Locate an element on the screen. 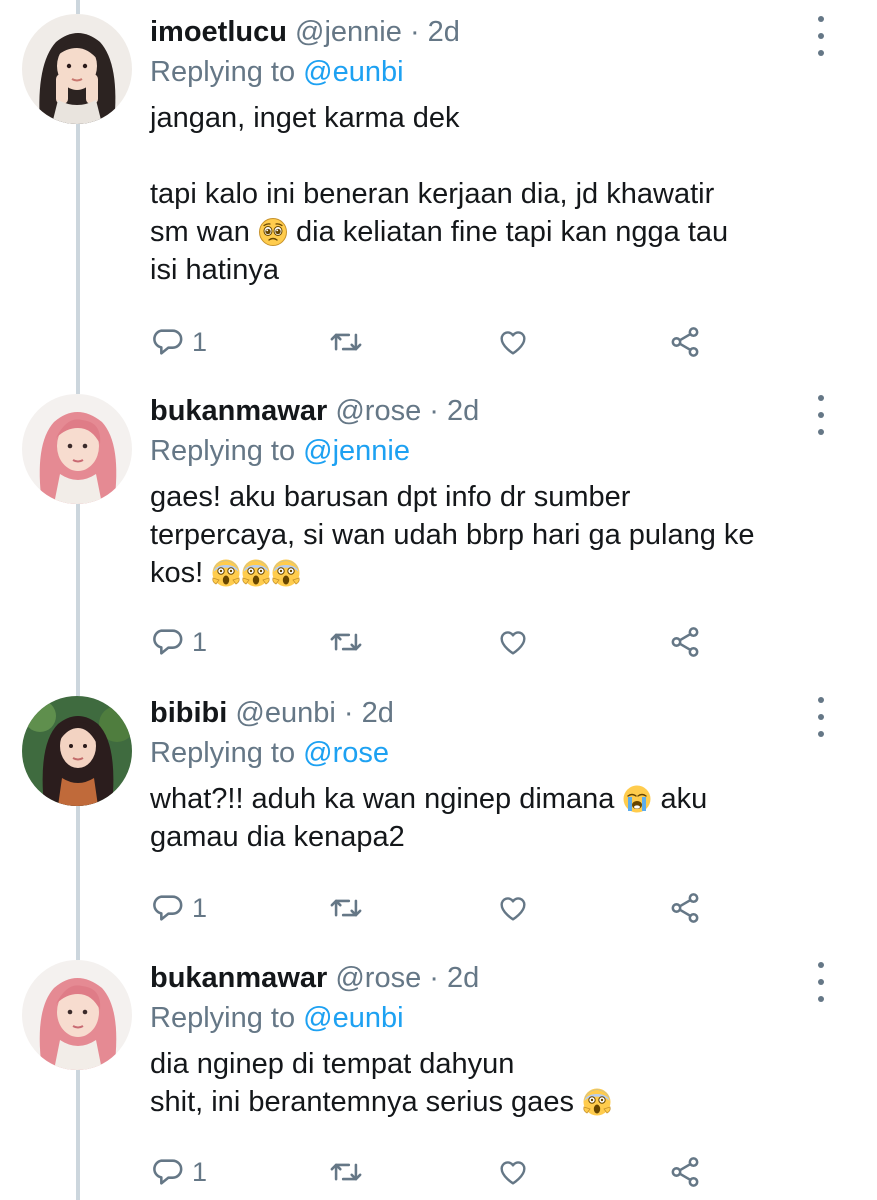  tweet-header: bibibi @eunbi · 2d is located at coordinates (483, 713).